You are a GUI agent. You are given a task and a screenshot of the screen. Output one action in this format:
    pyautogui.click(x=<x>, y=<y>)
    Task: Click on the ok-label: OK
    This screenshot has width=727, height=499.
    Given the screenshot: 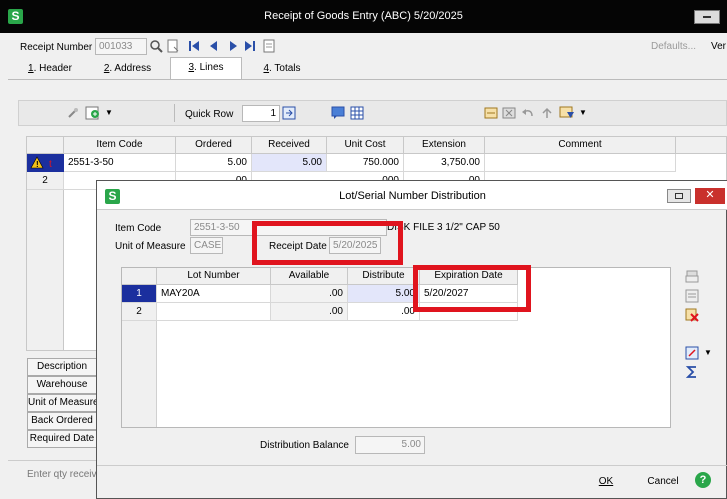 What is the action you would take?
    pyautogui.click(x=606, y=481)
    